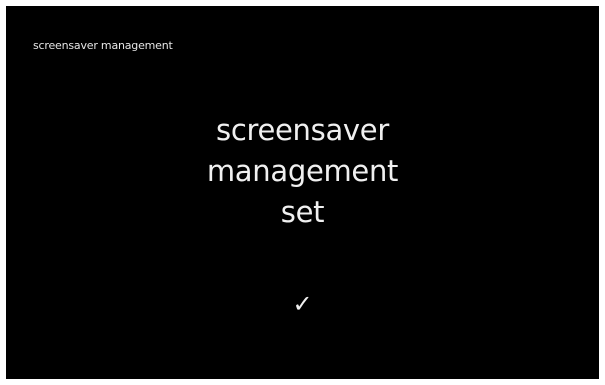  What do you see at coordinates (302, 130) in the screenshot?
I see `status-message-line-1: screensaver` at bounding box center [302, 130].